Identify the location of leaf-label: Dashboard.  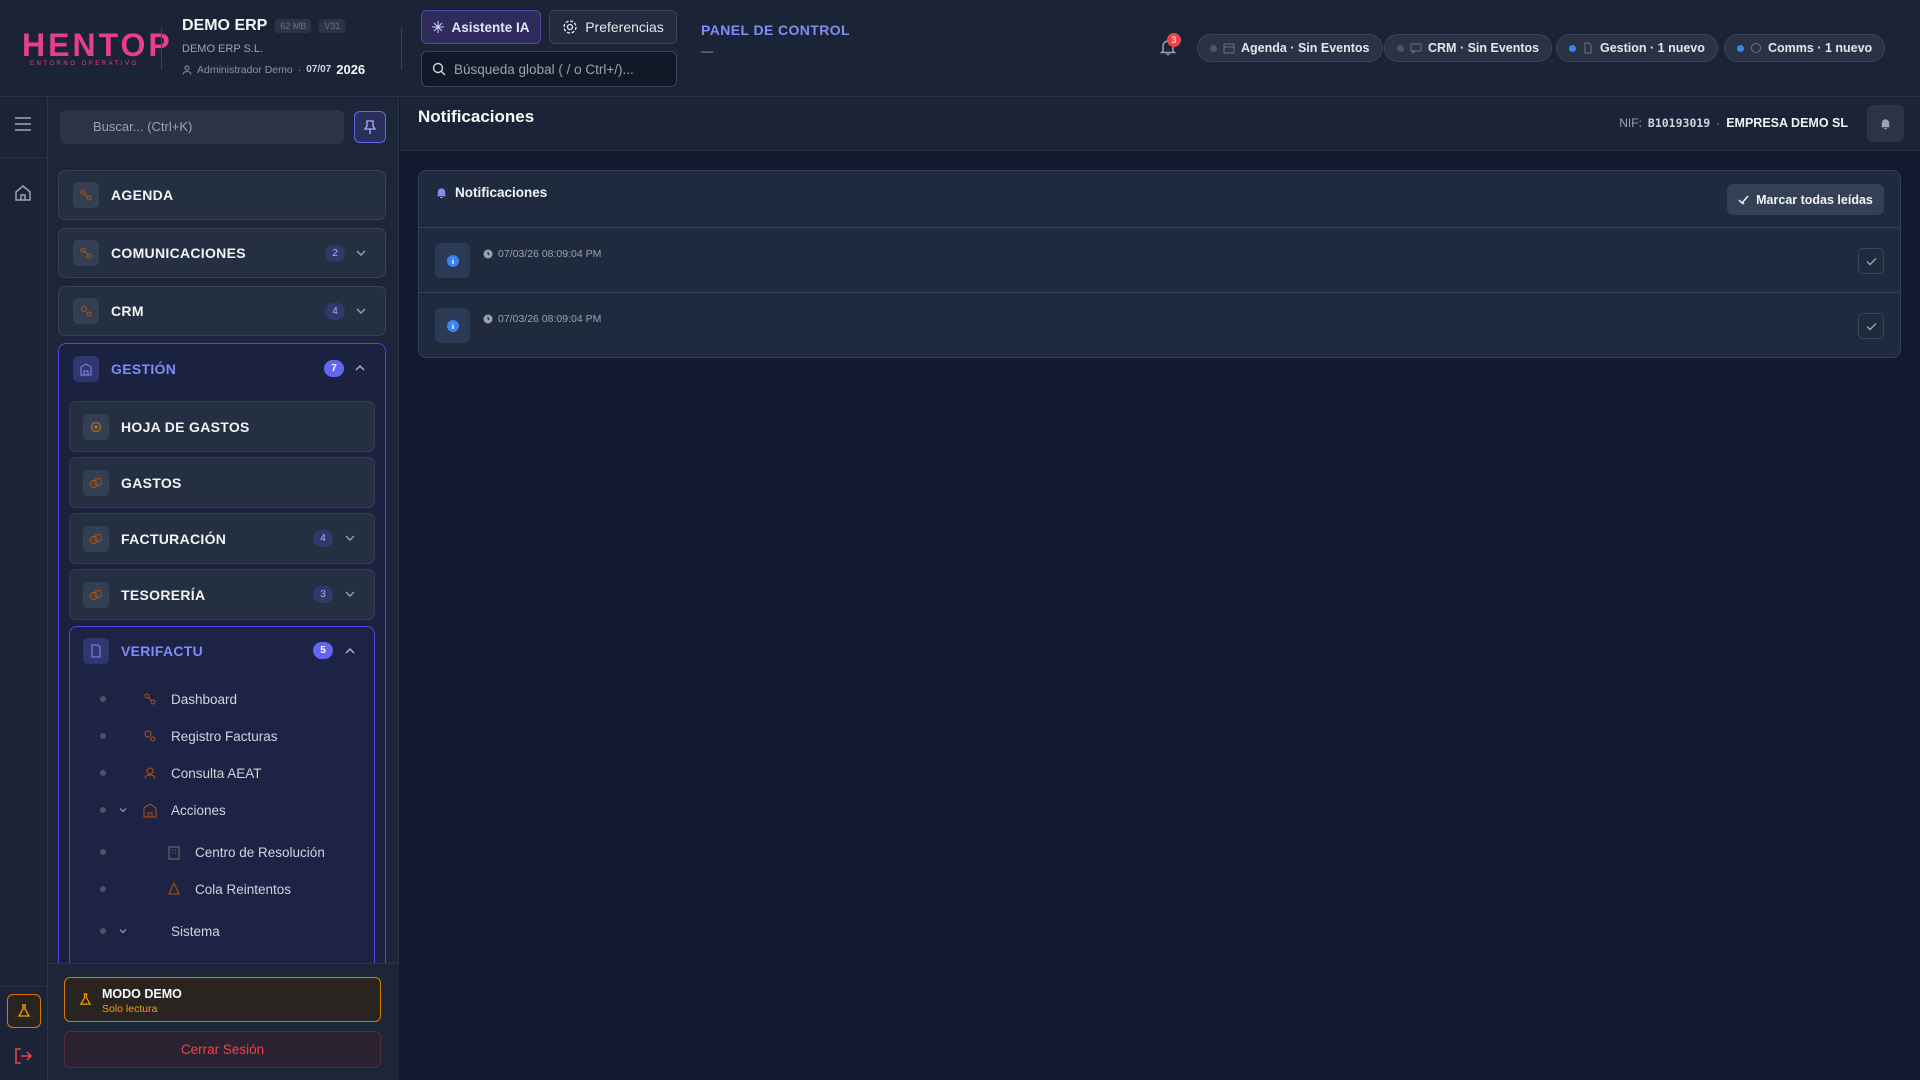
(204, 699).